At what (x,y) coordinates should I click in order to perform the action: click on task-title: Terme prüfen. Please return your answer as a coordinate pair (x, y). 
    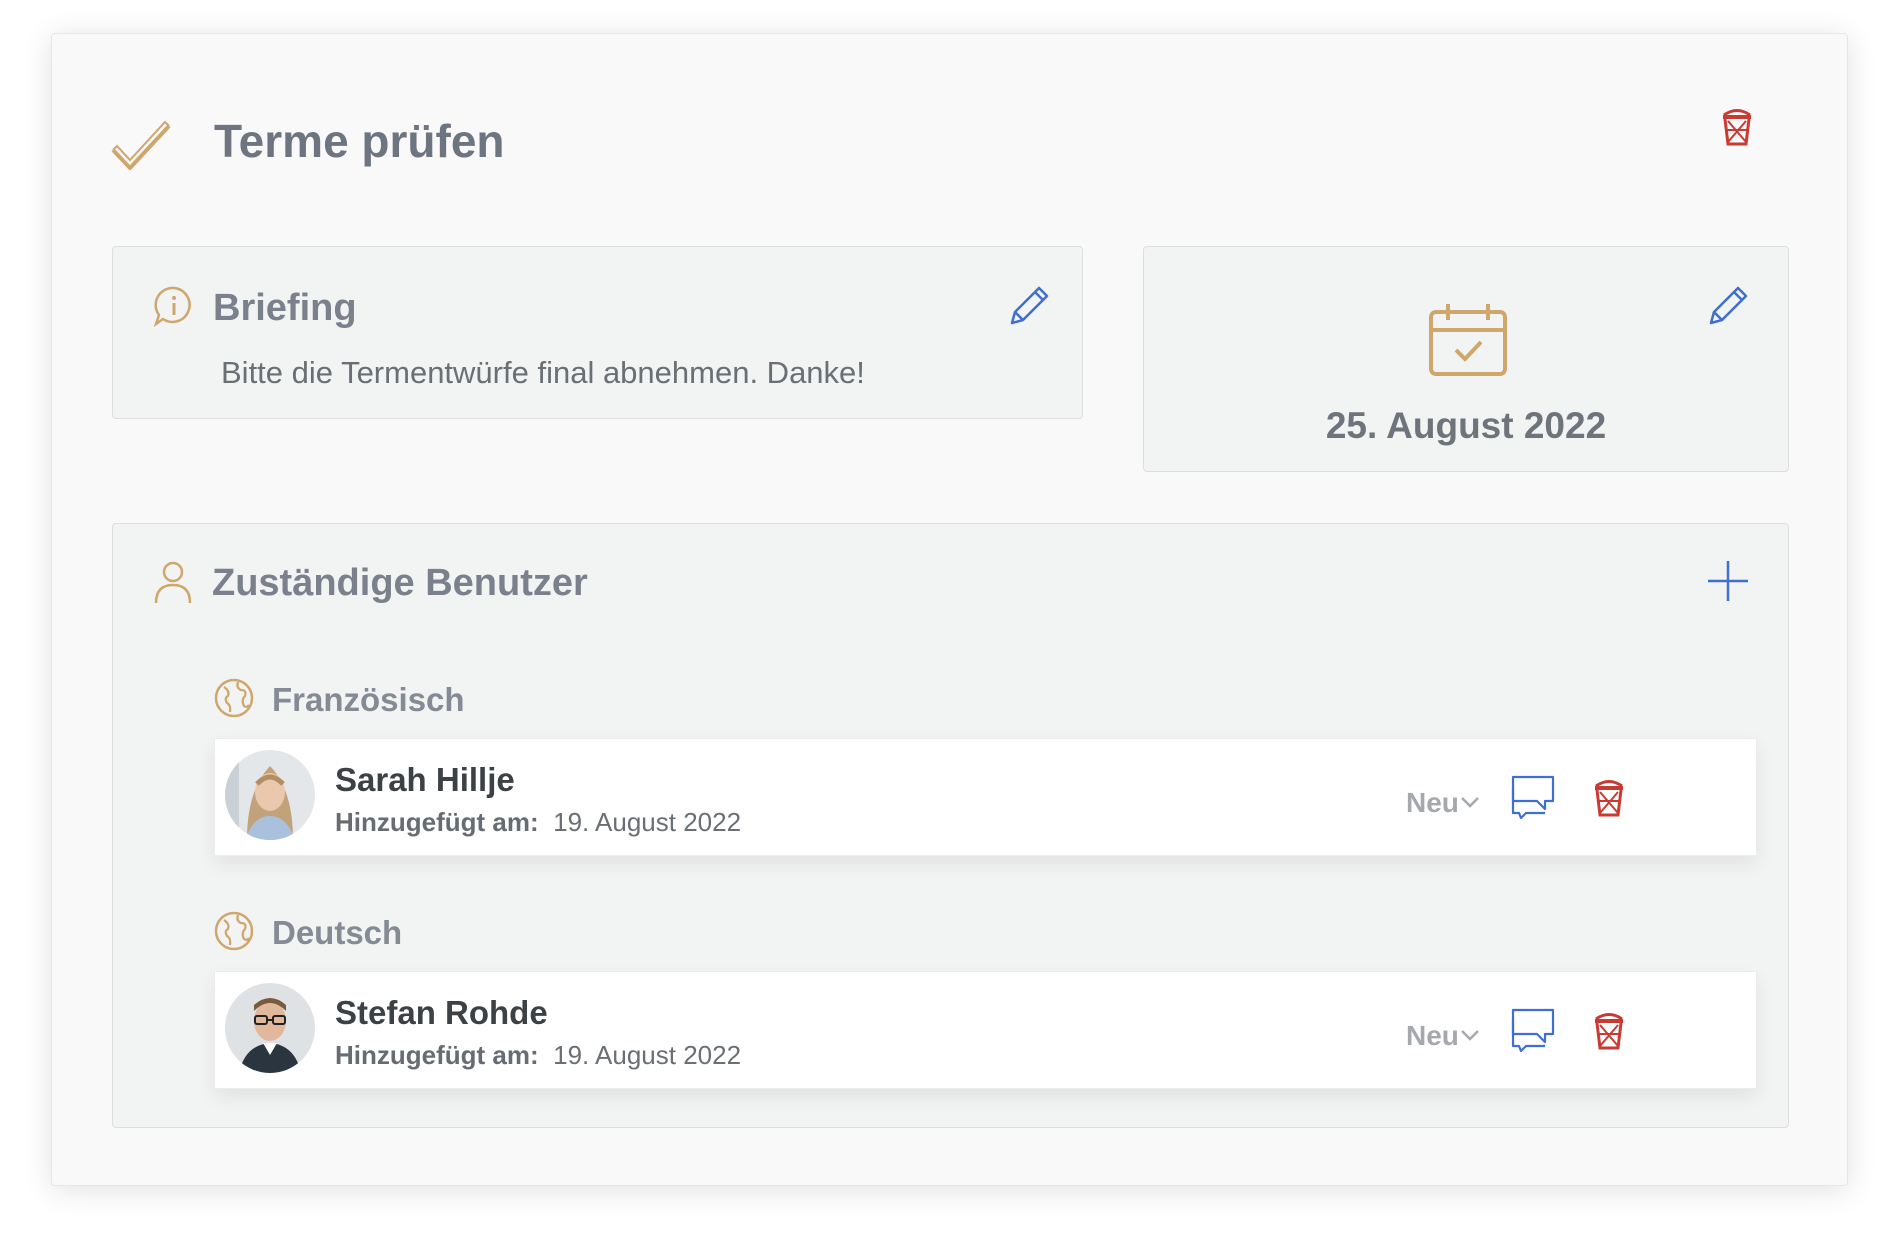
    Looking at the image, I should click on (359, 141).